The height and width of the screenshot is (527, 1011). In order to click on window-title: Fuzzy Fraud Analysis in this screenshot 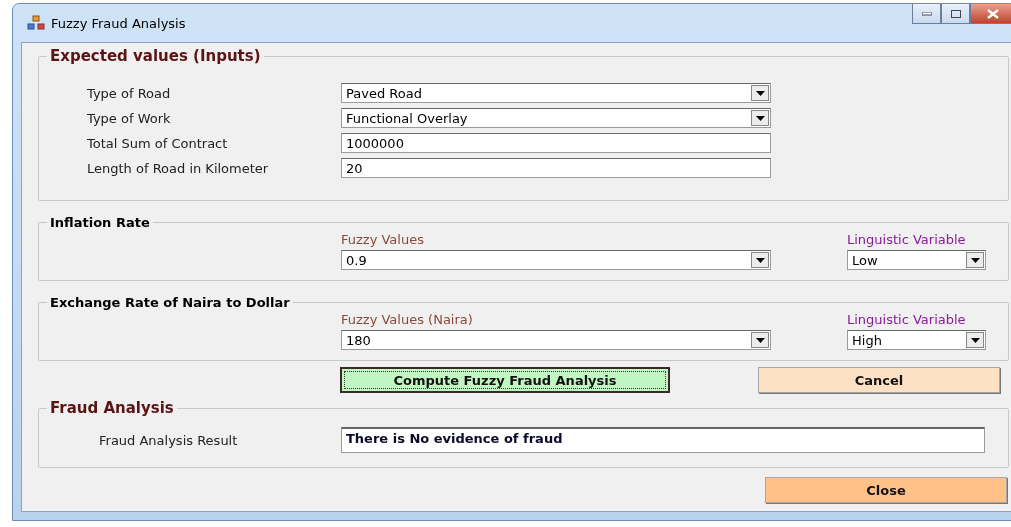, I will do `click(118, 23)`.